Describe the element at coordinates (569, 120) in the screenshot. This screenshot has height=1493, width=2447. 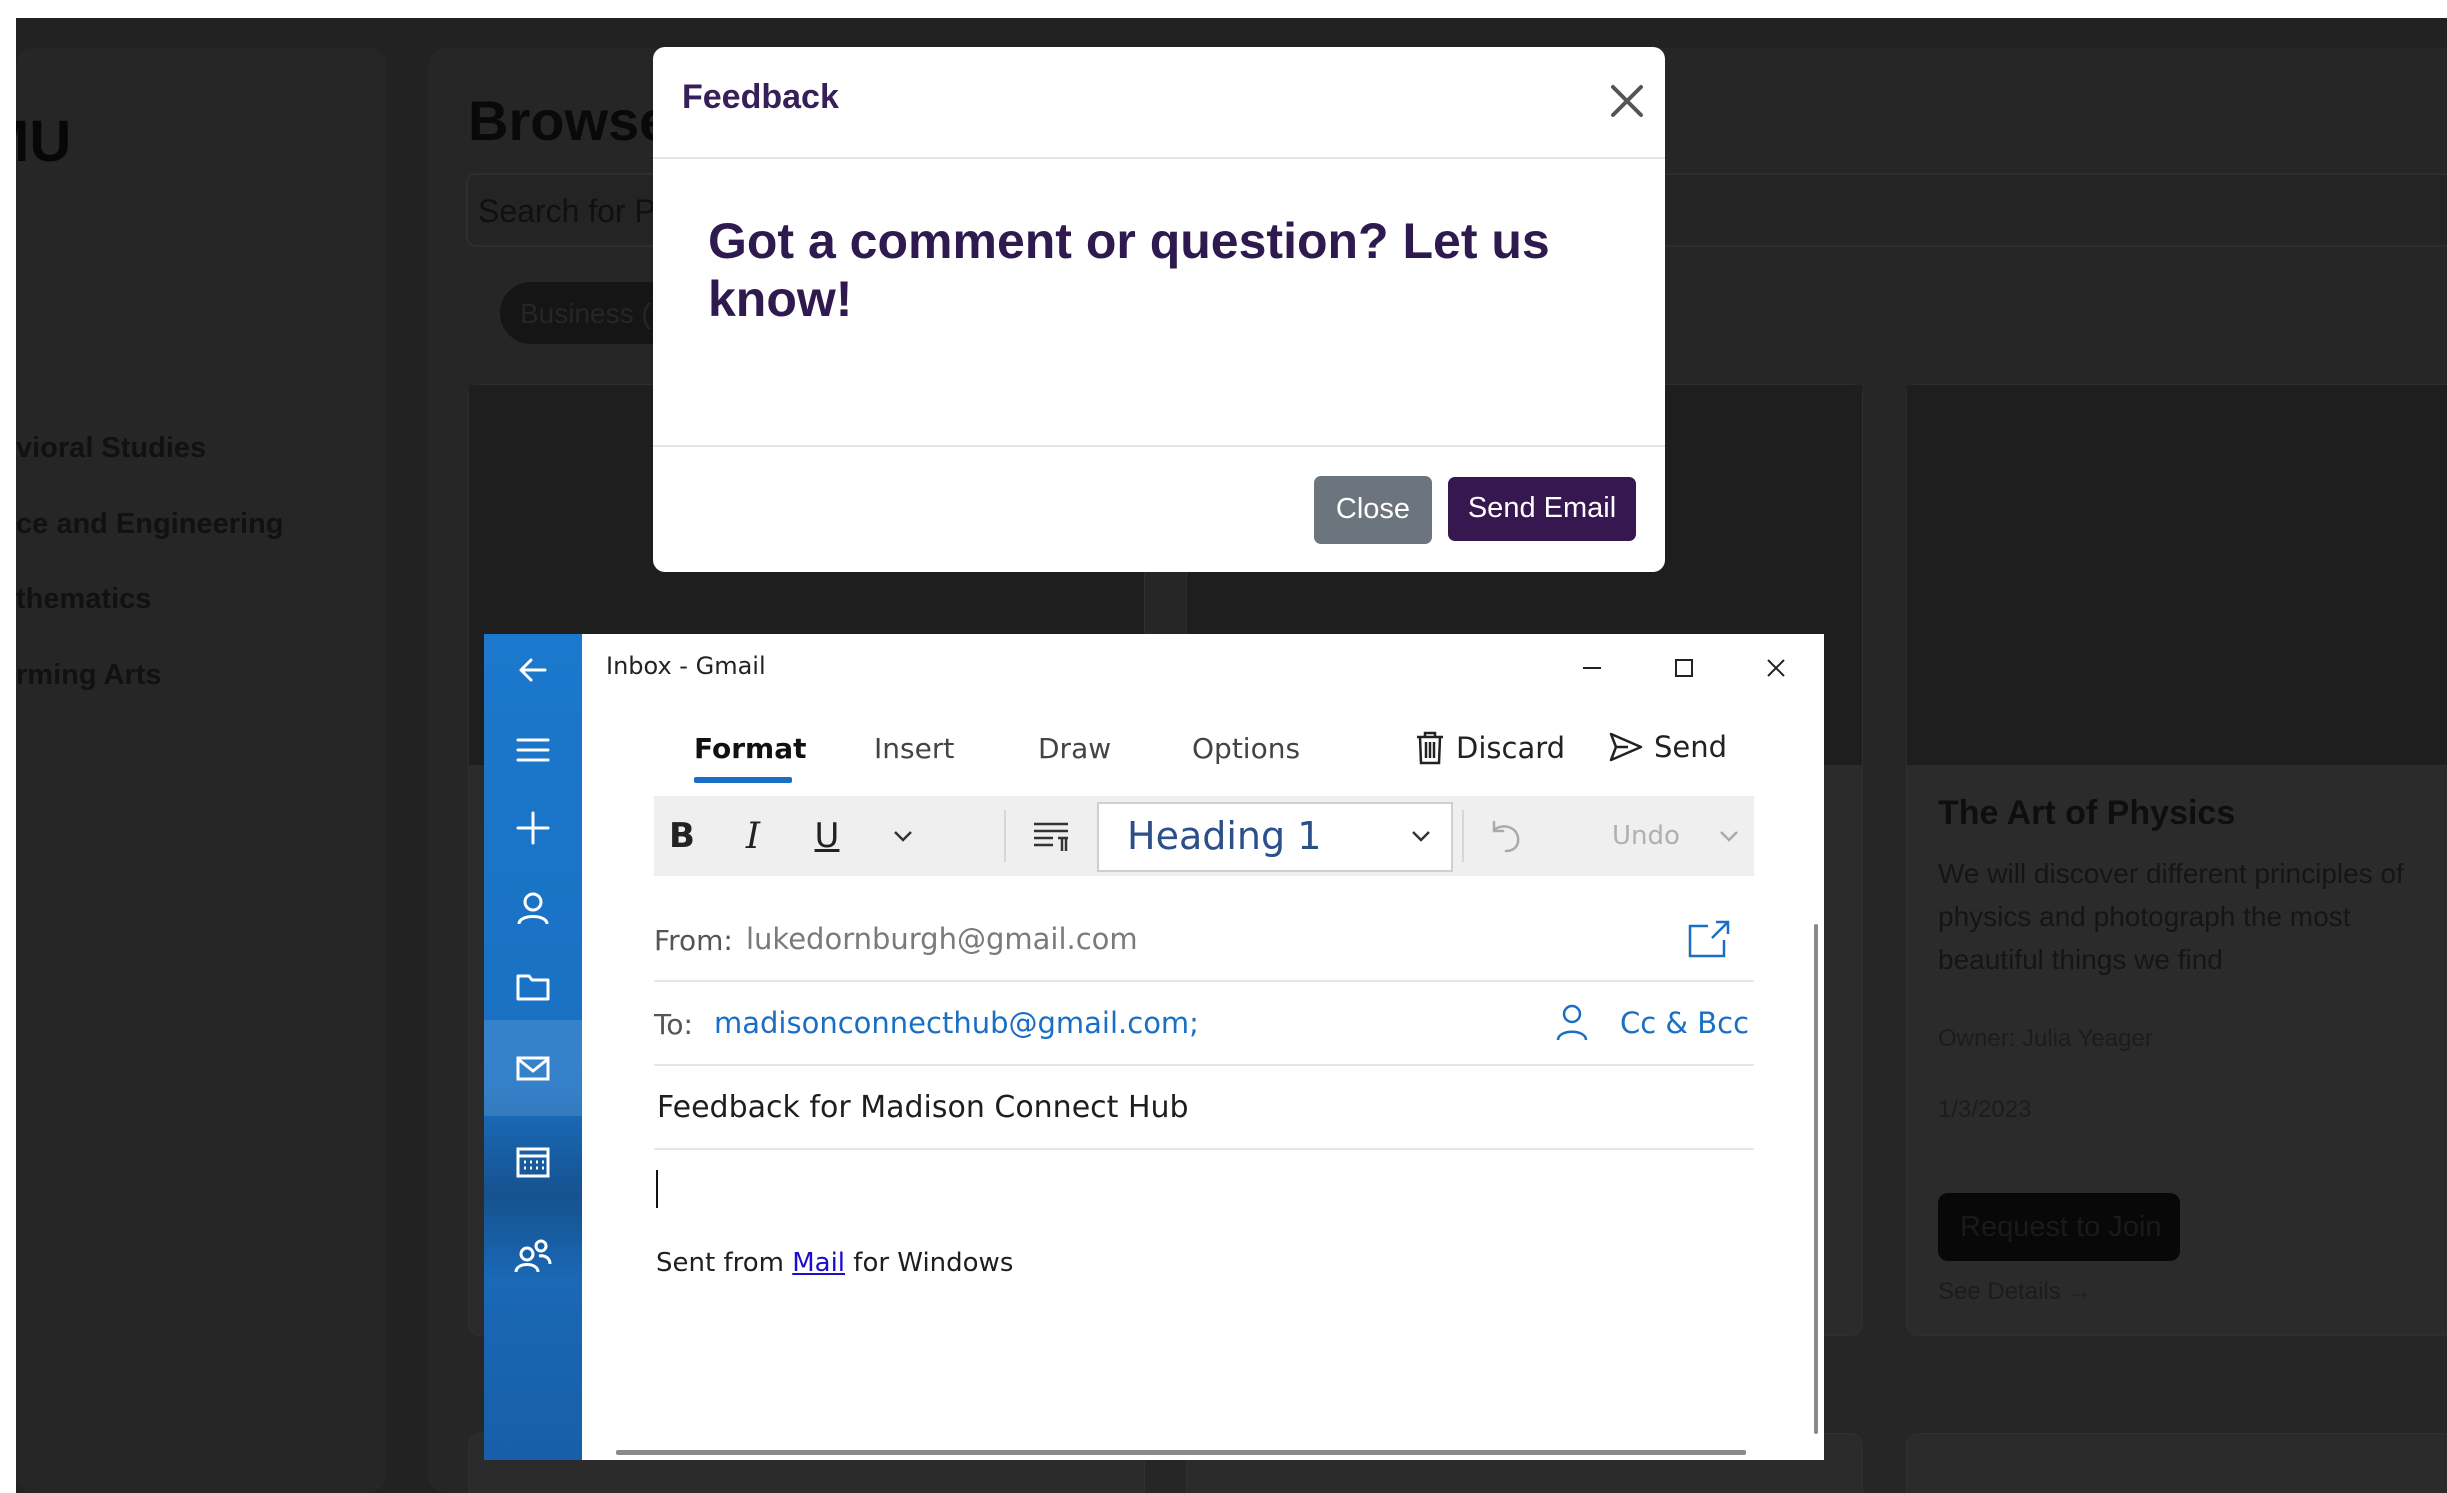
I see `page-title: Browse` at that location.